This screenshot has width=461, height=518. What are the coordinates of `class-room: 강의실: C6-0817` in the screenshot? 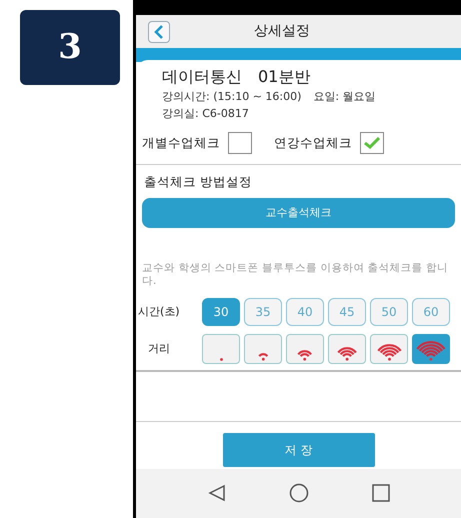 It's located at (206, 114).